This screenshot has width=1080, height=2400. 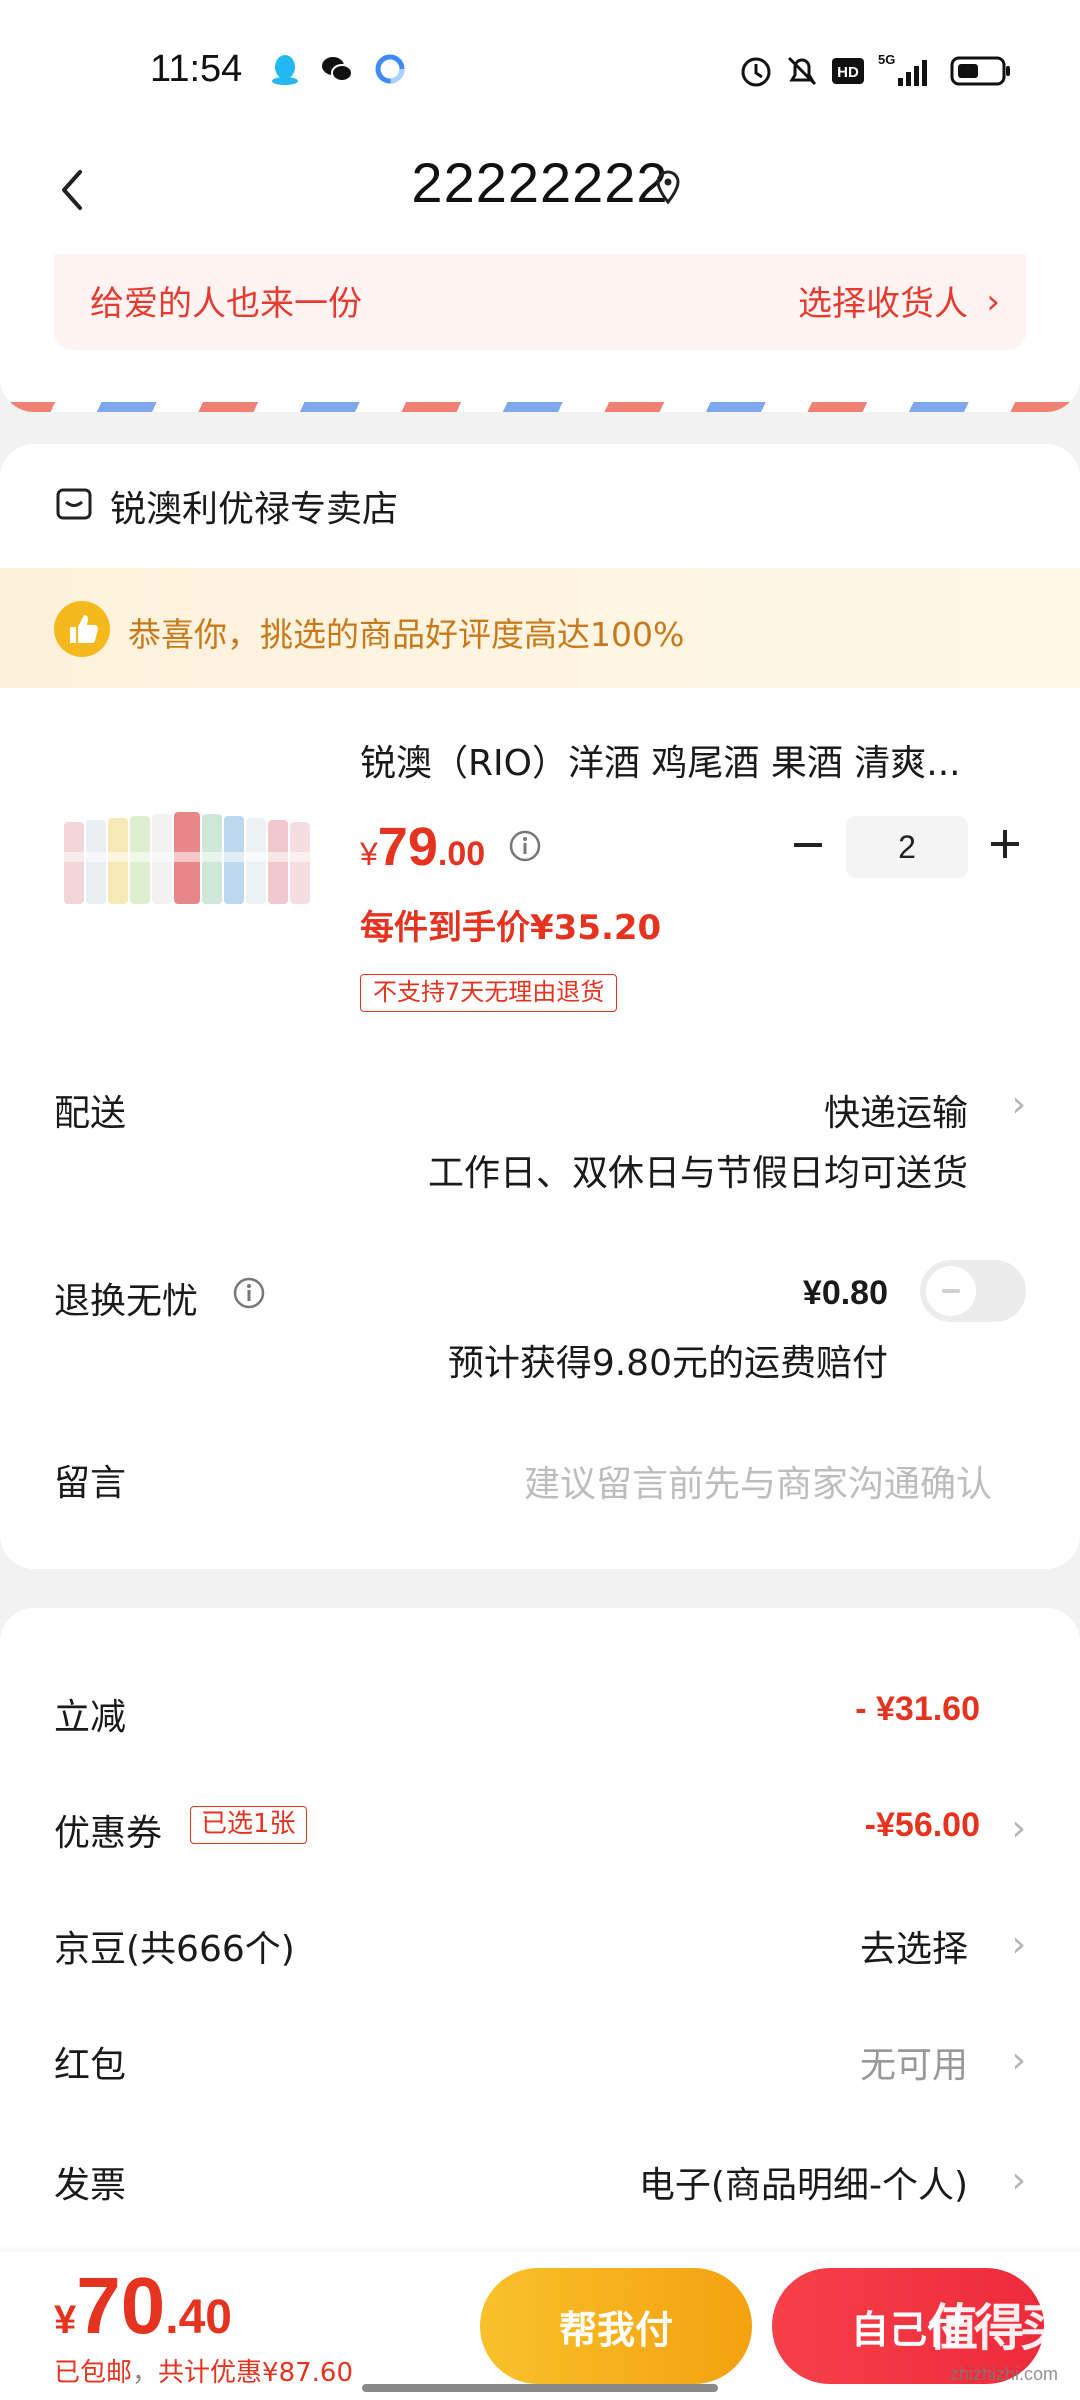 I want to click on quantity-minus-button, so click(x=808, y=845).